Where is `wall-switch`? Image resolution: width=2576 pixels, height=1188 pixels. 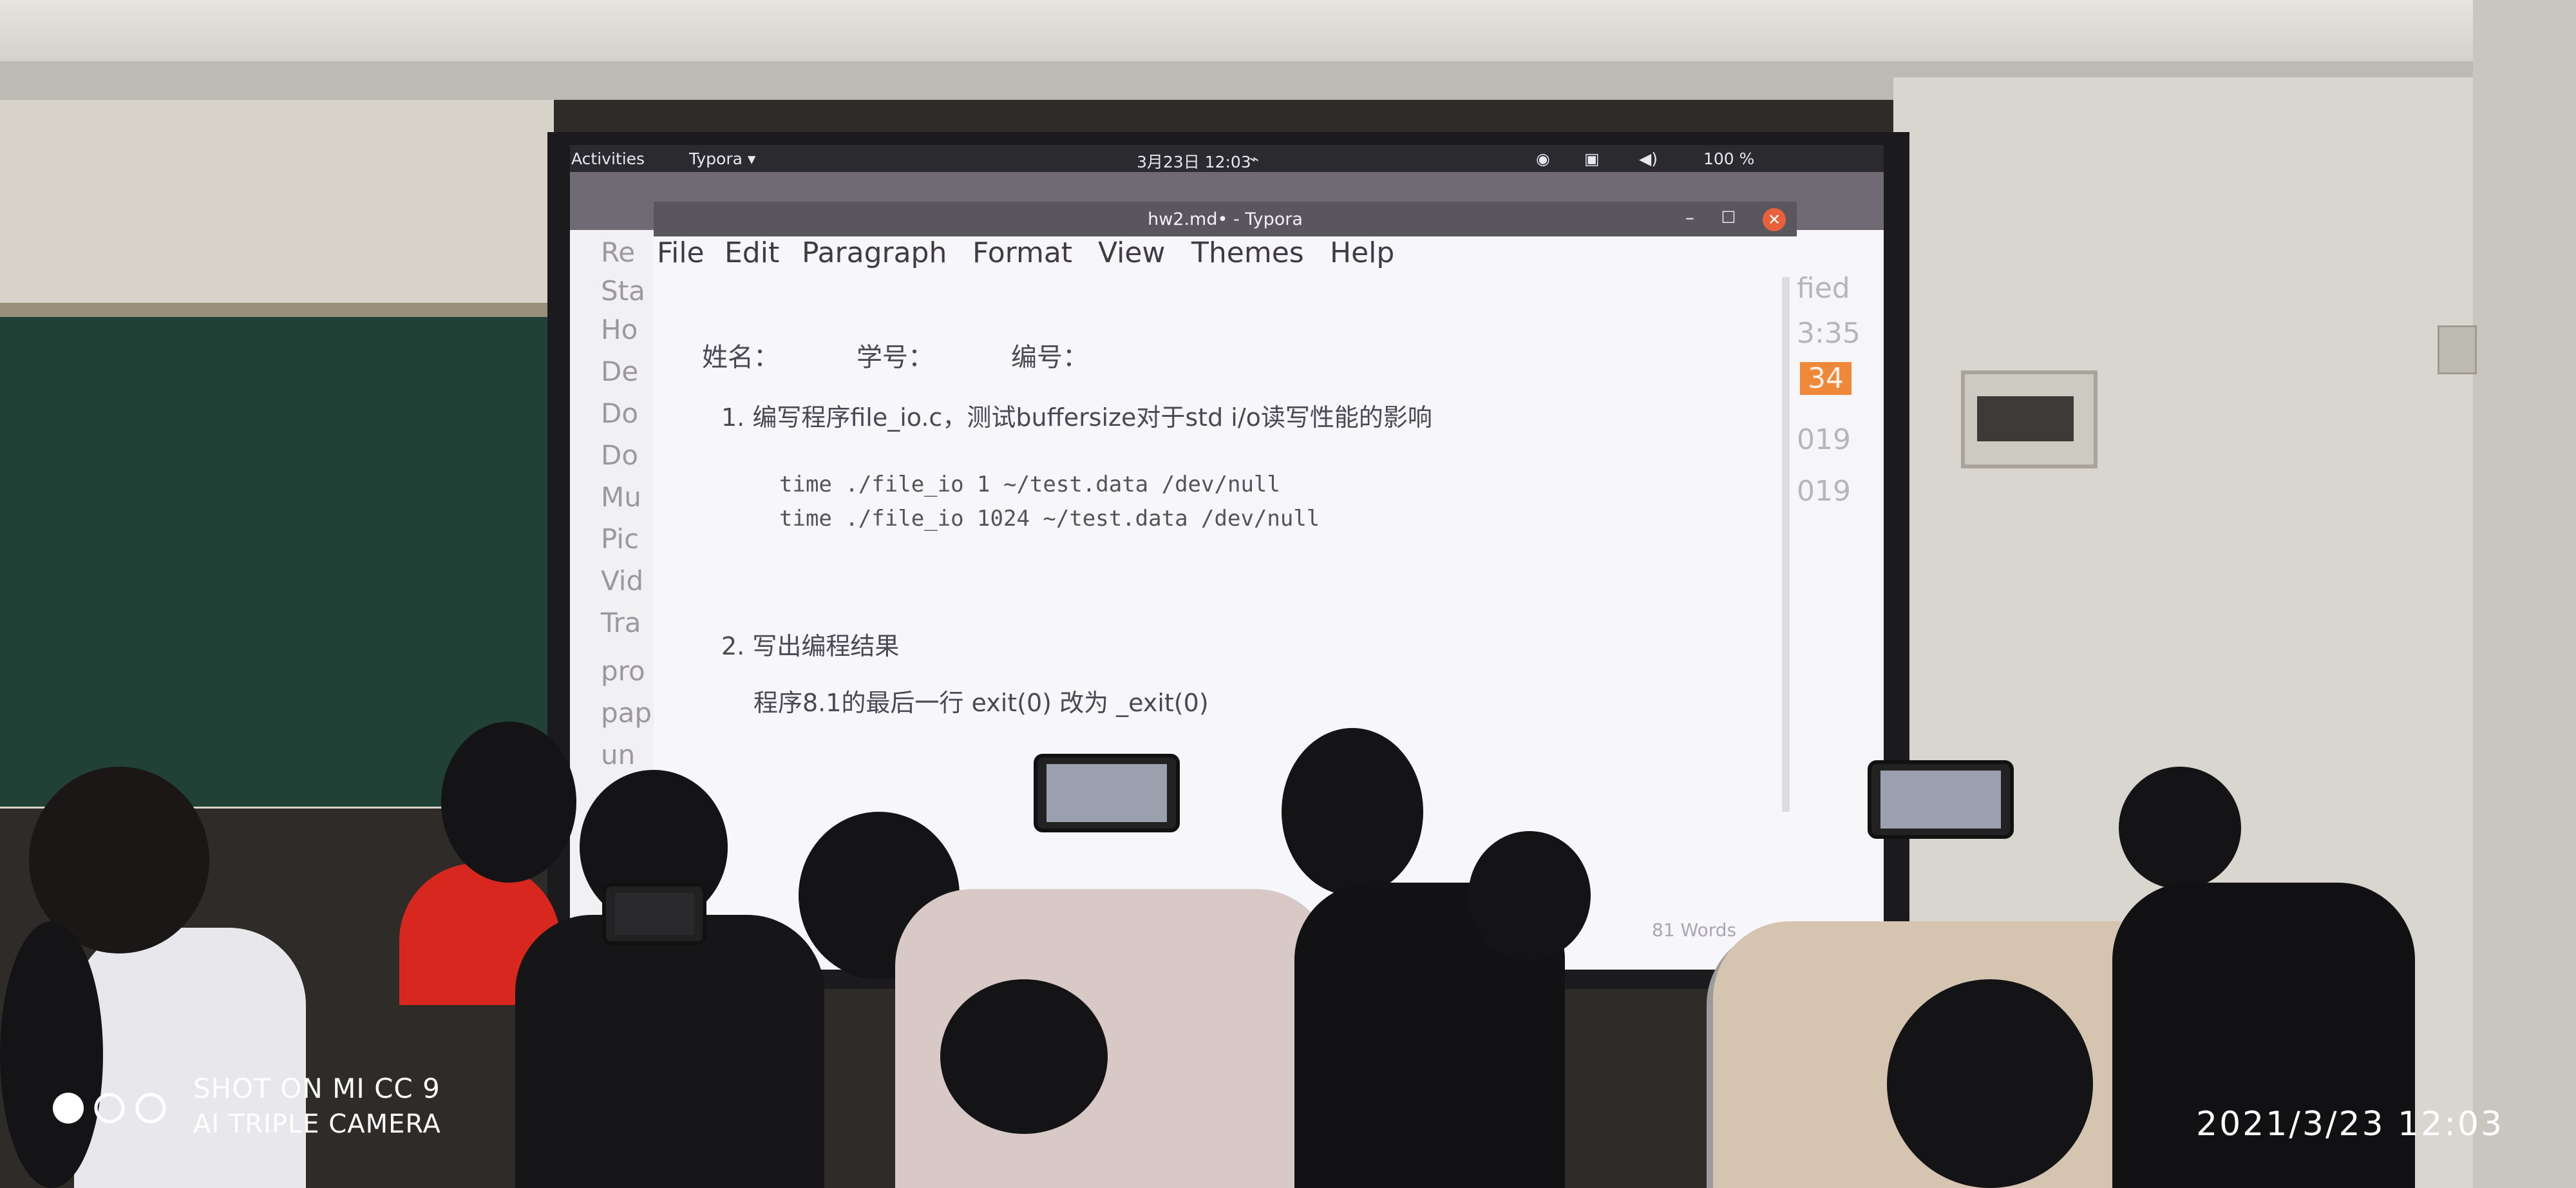
wall-switch is located at coordinates (2458, 349).